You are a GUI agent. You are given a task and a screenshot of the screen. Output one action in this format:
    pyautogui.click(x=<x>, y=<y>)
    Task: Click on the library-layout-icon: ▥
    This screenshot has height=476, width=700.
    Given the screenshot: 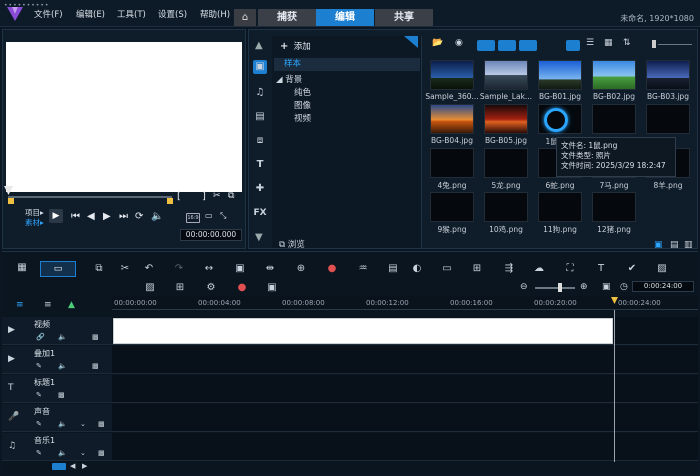 What is the action you would take?
    pyautogui.click(x=688, y=245)
    